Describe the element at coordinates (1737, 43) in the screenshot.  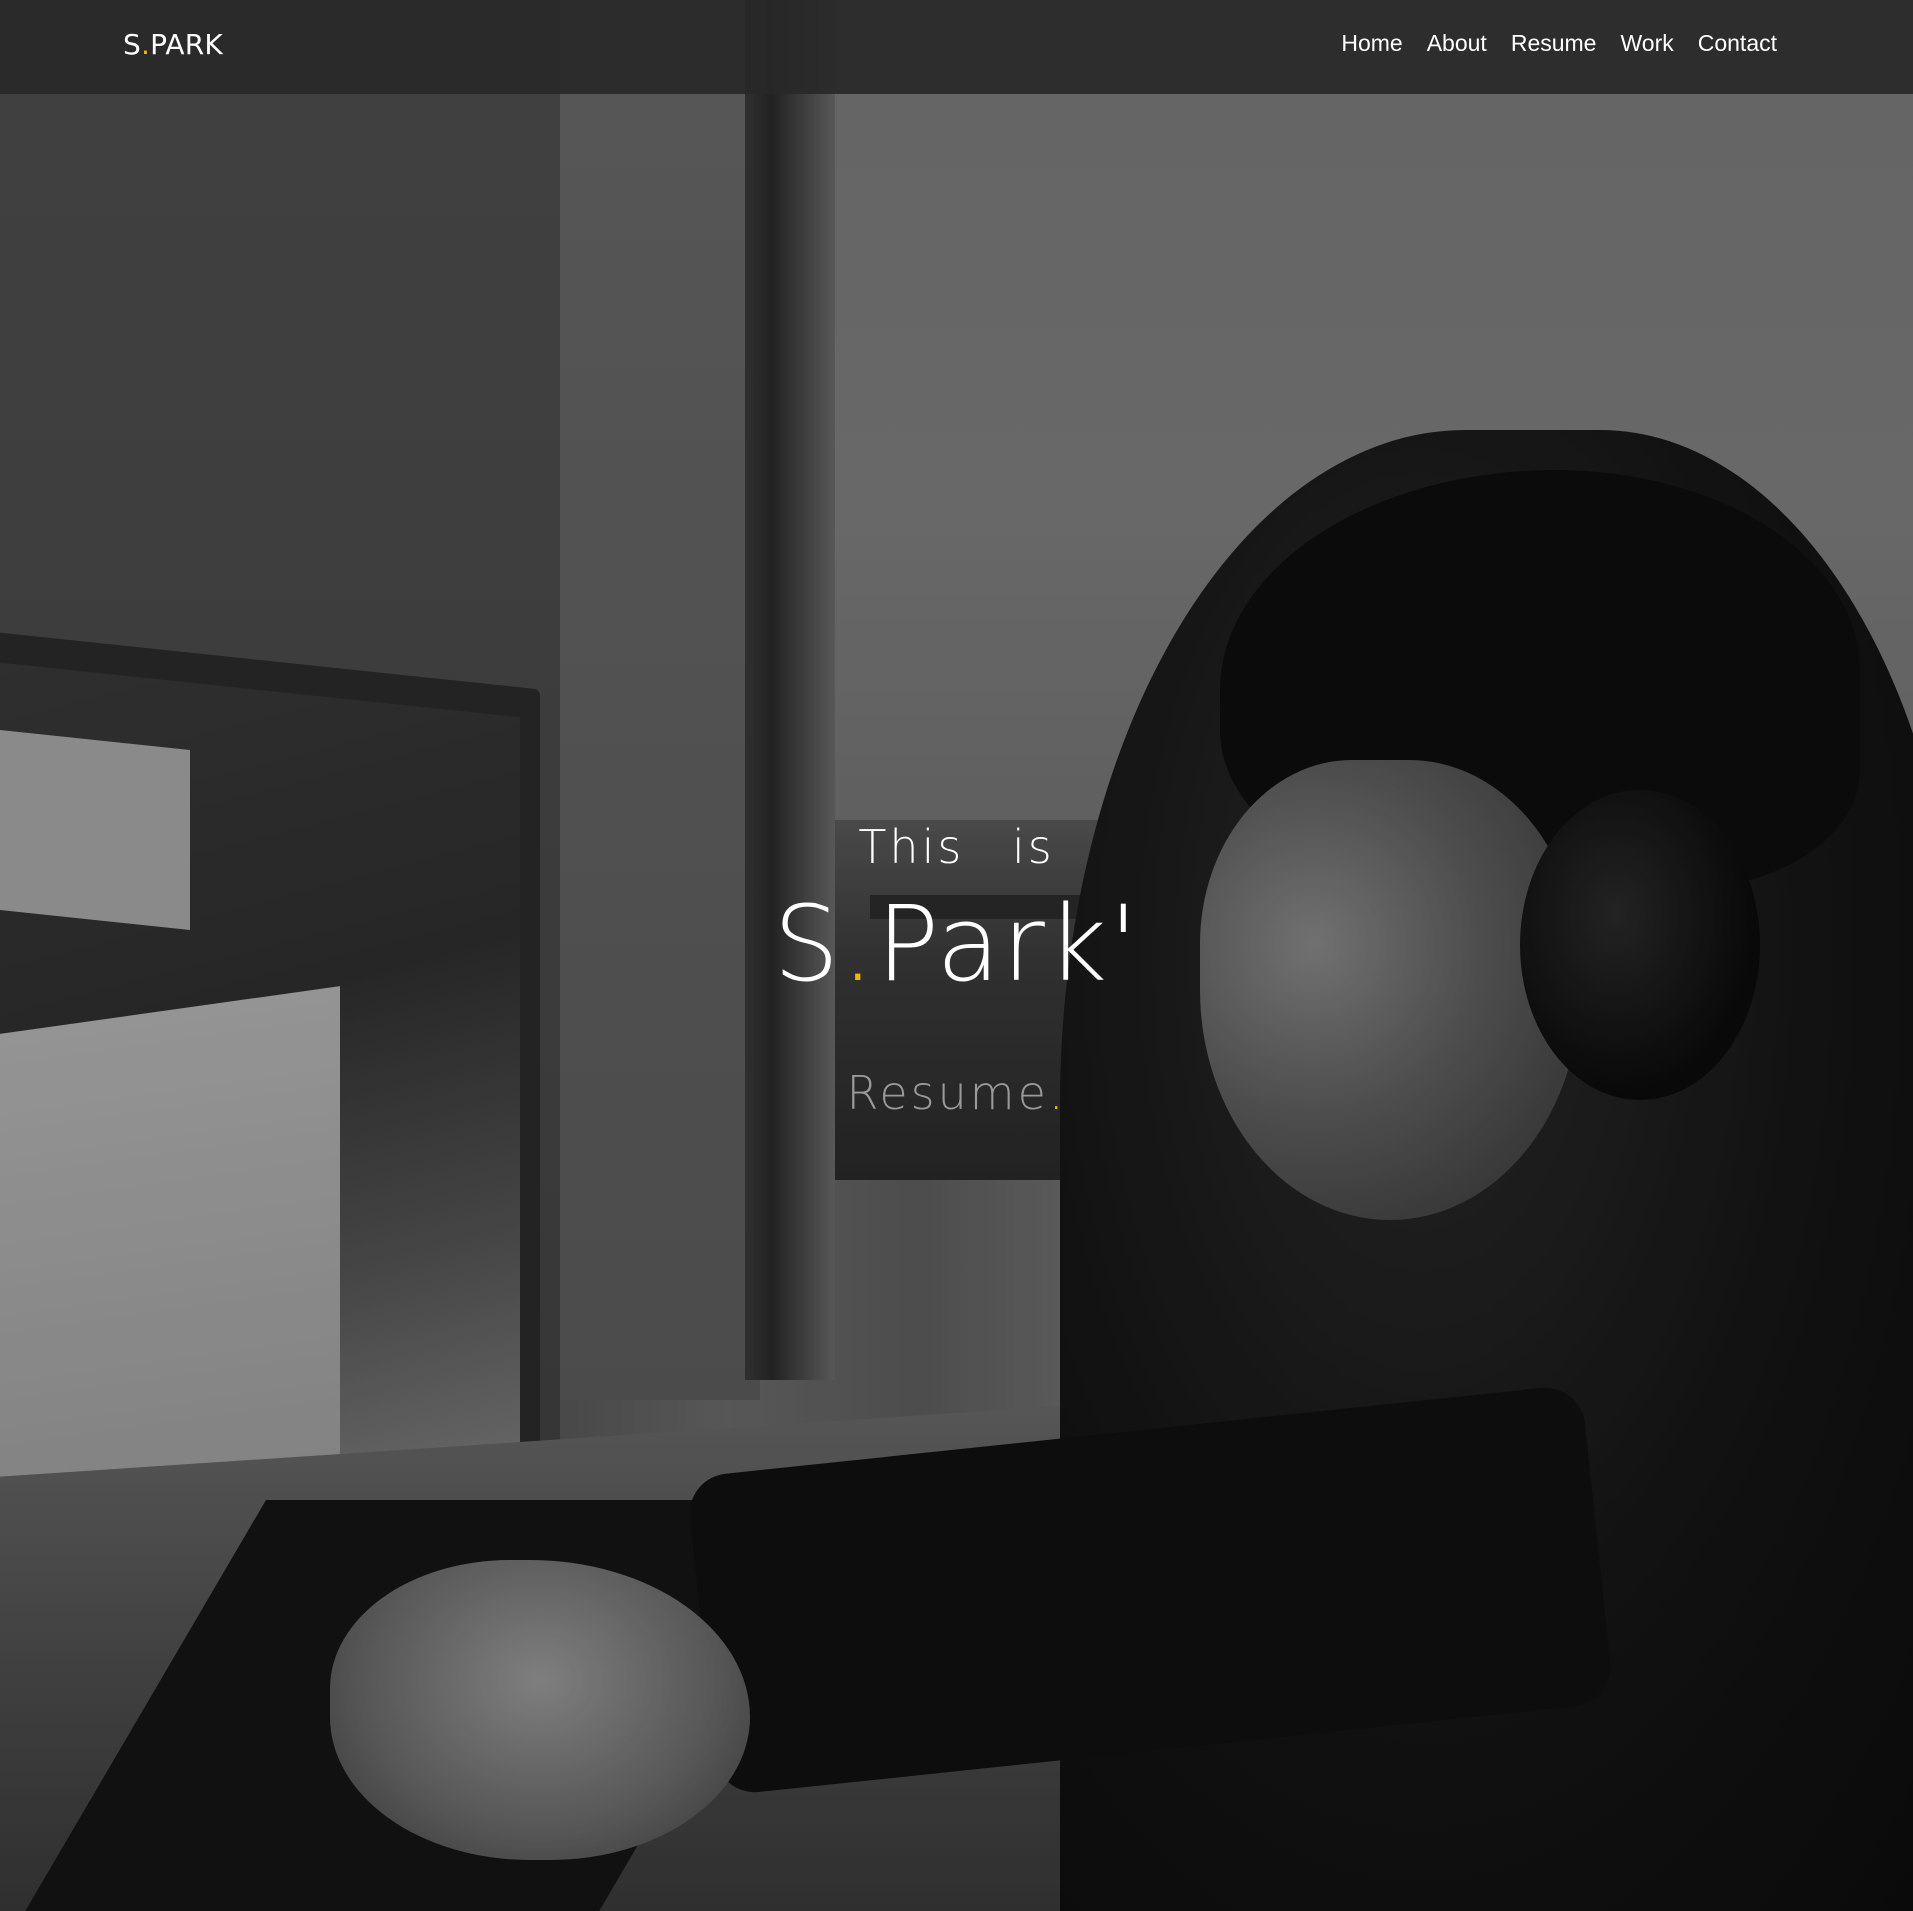
I see `nav-link-contact: Contact` at that location.